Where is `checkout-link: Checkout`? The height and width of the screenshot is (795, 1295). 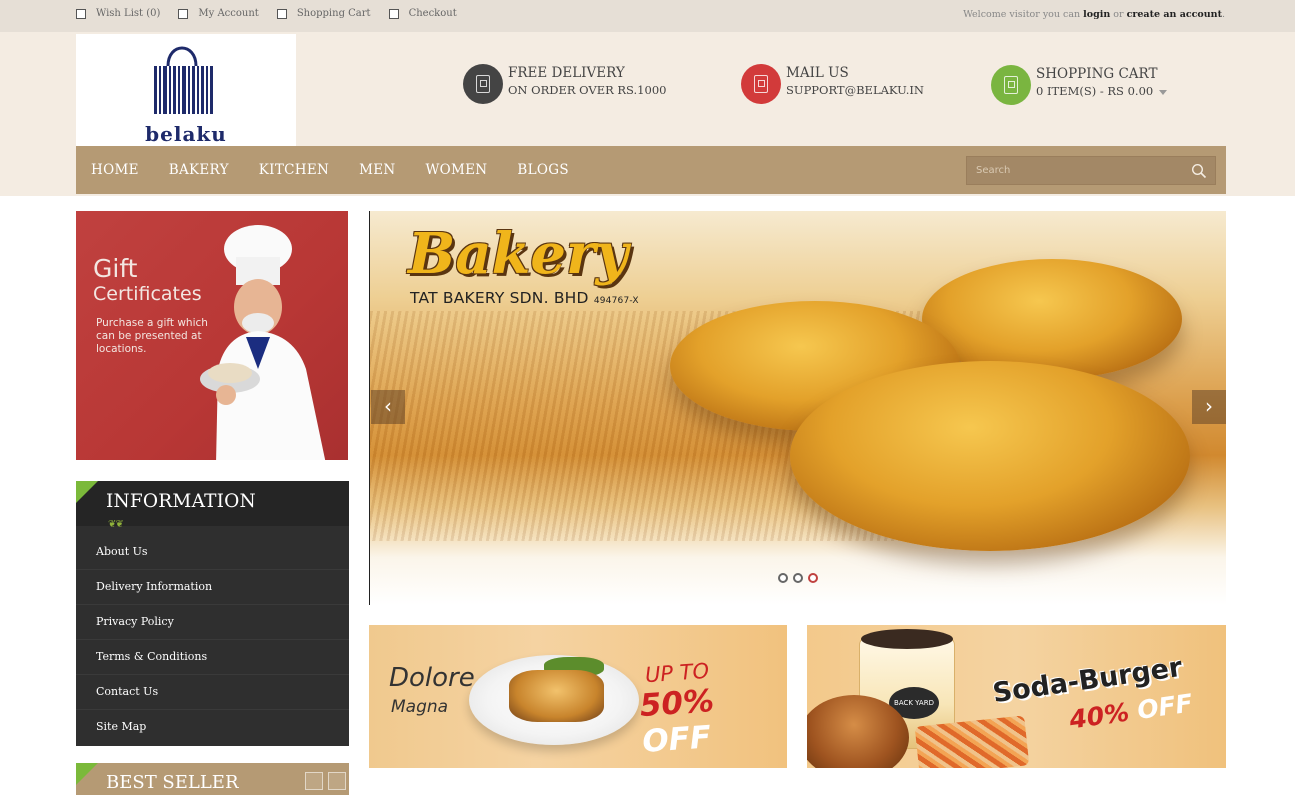 checkout-link: Checkout is located at coordinates (422, 13).